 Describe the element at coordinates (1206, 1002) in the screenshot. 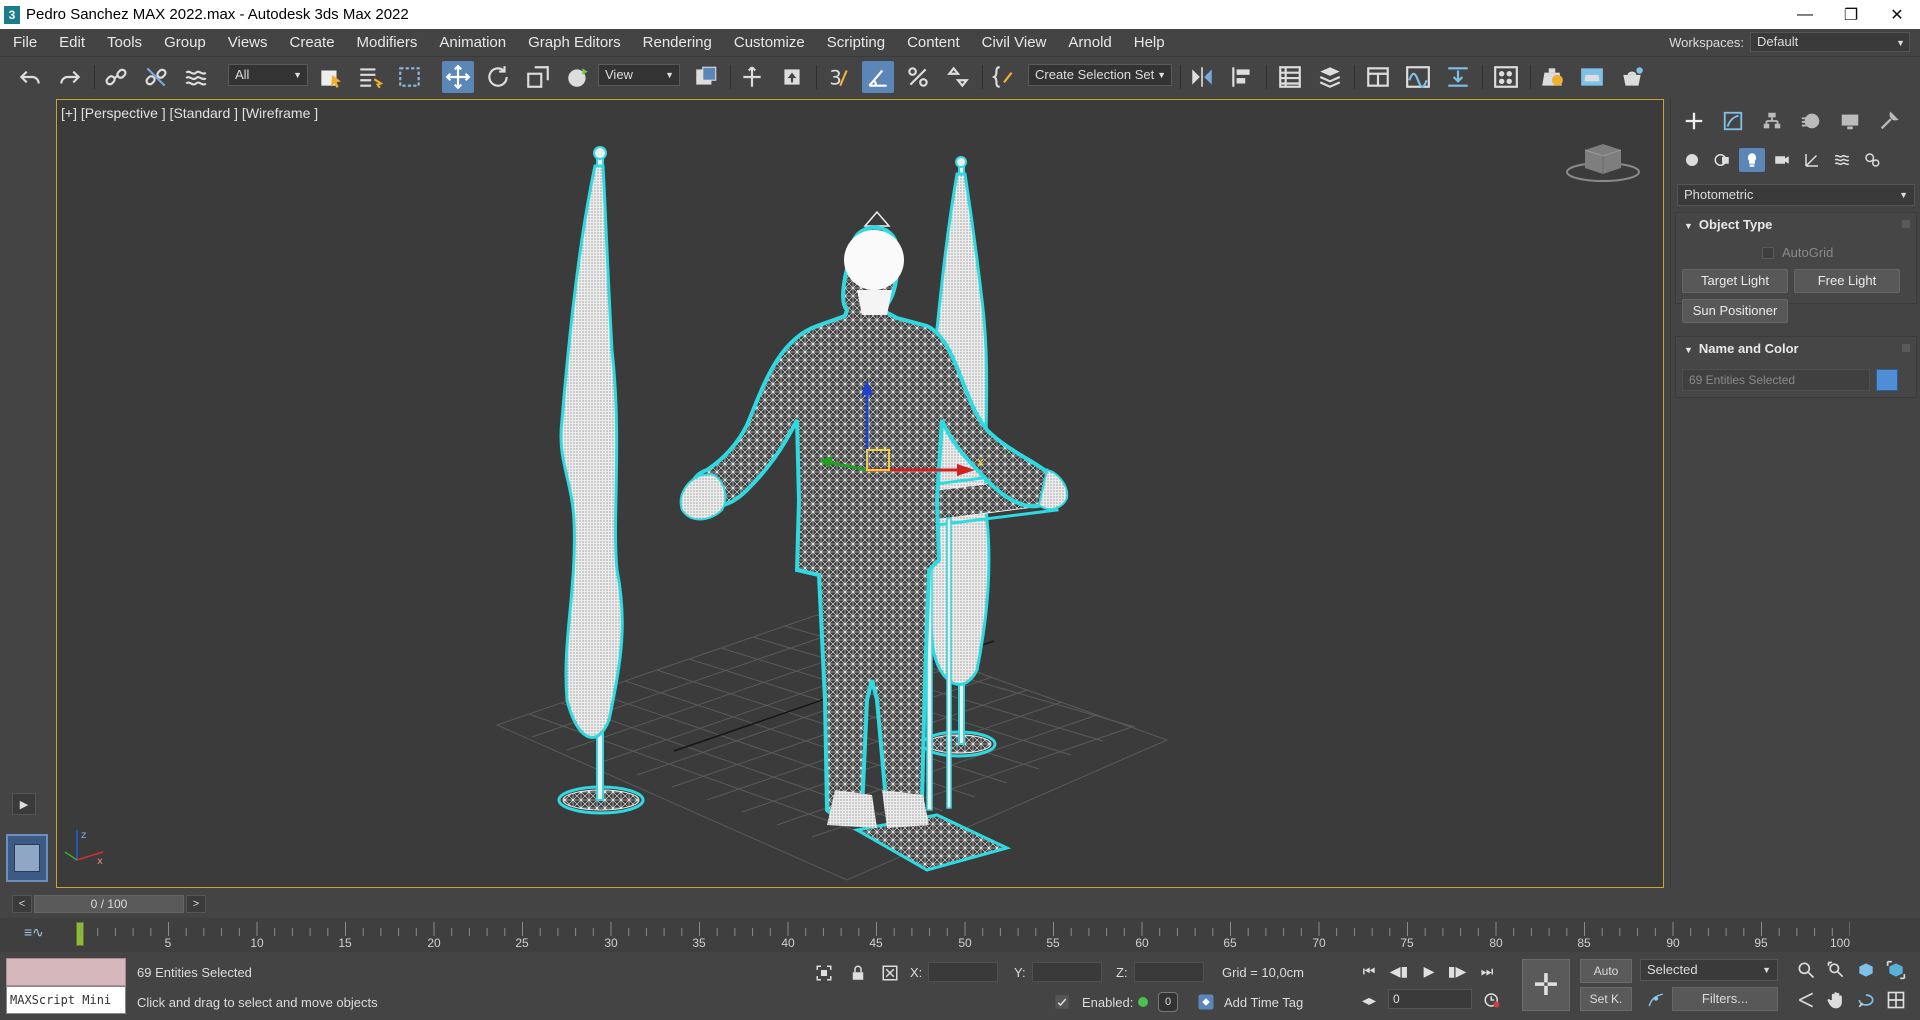

I see `time-tag-icon` at that location.